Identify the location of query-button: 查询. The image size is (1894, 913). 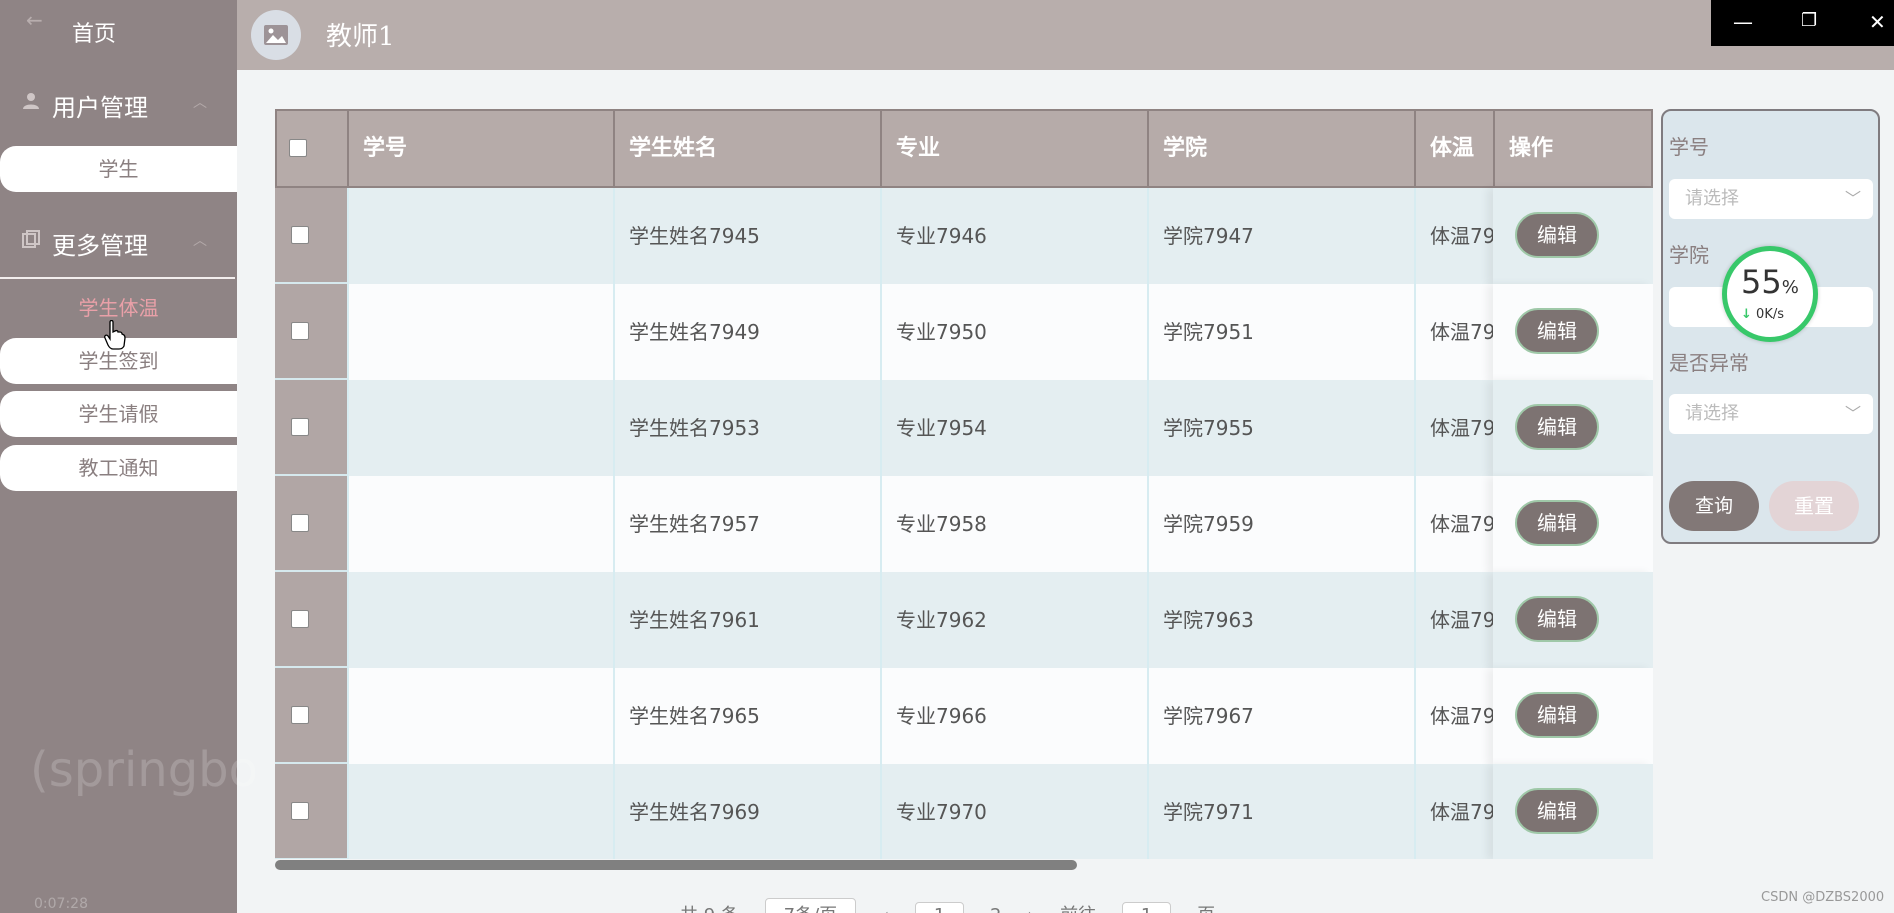
(1714, 506).